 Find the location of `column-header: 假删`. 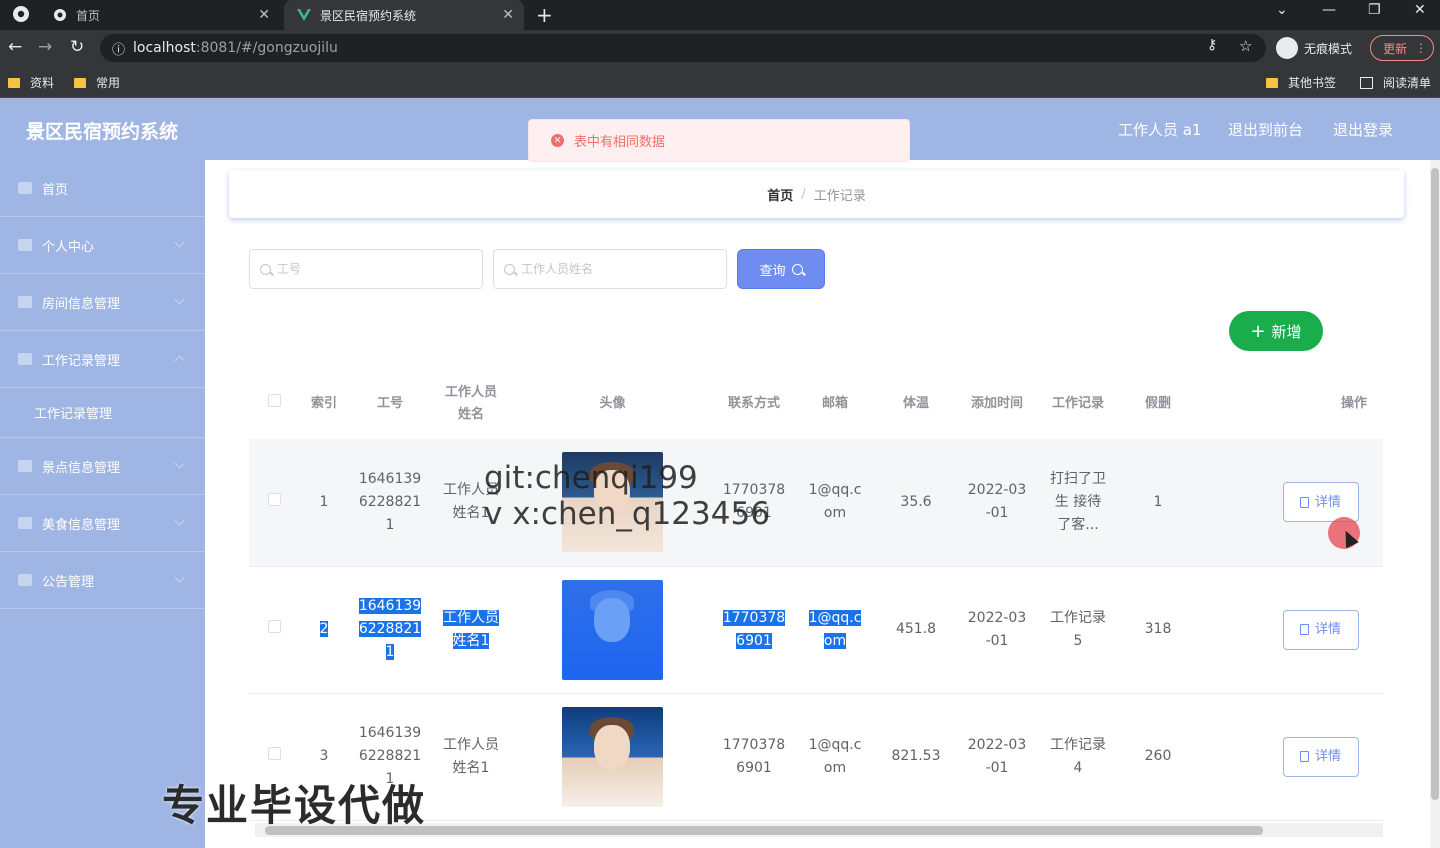

column-header: 假删 is located at coordinates (1158, 403).